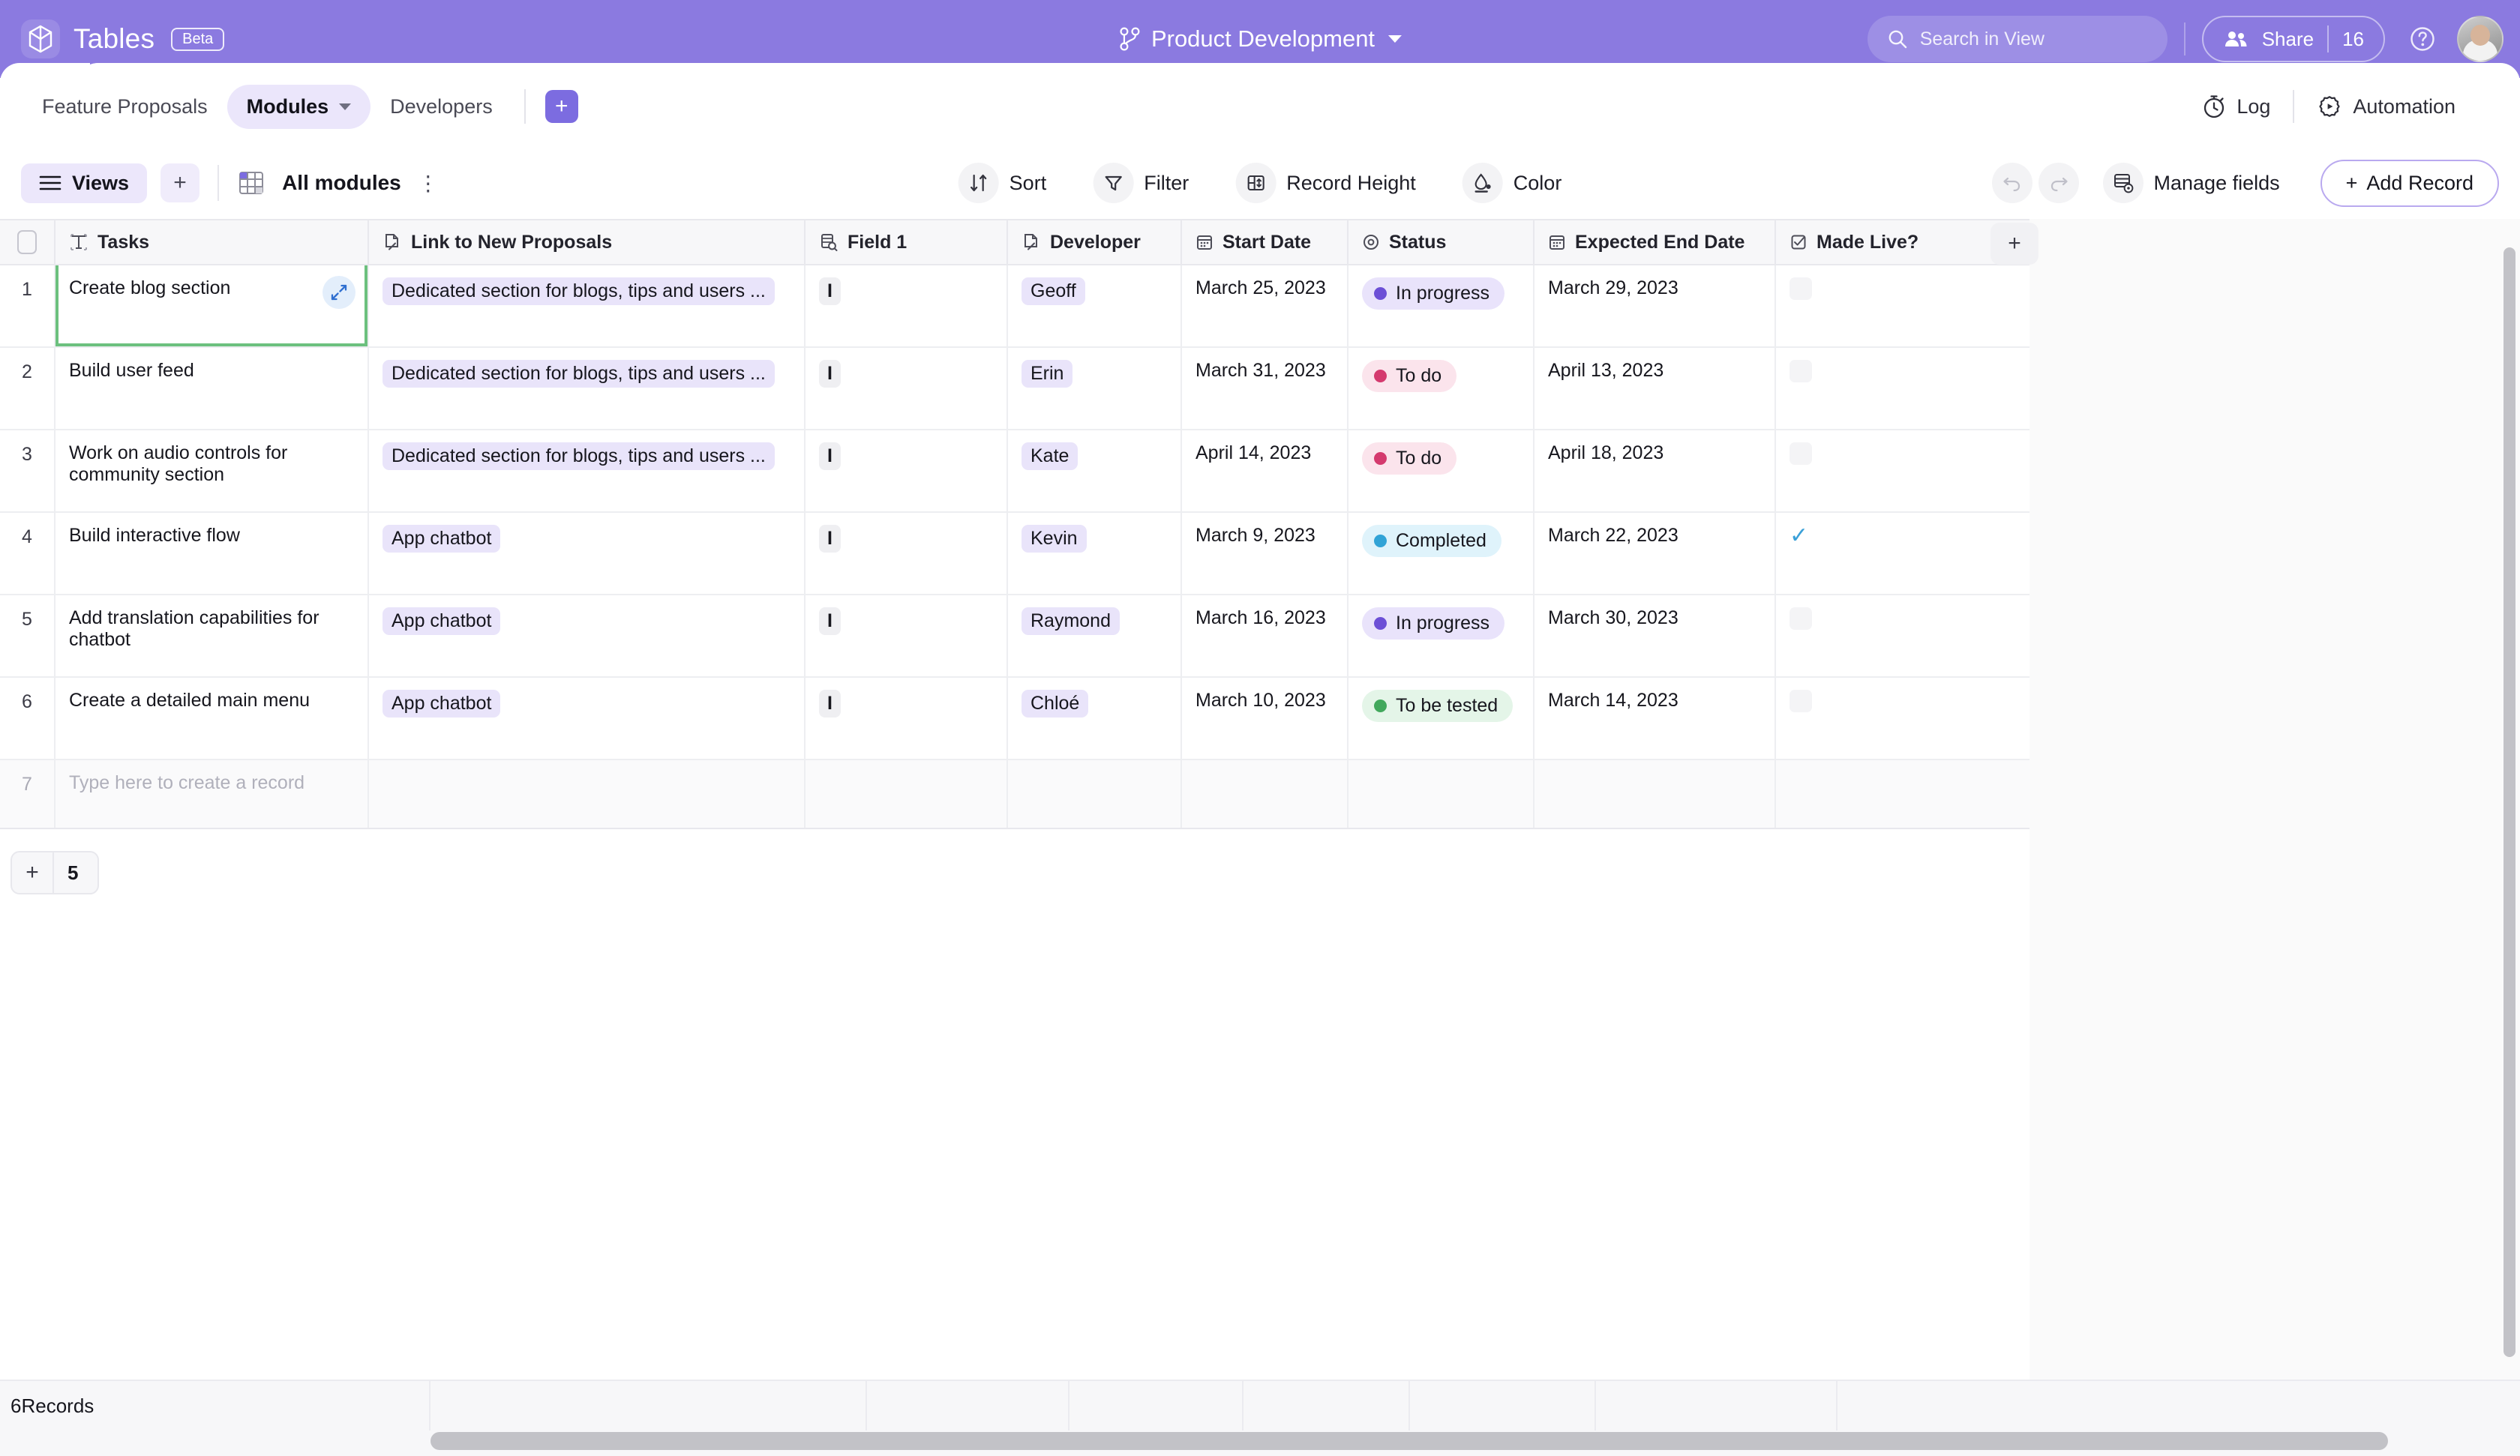 Image resolution: width=2520 pixels, height=1456 pixels. What do you see at coordinates (76, 873) in the screenshot?
I see `add-rows-count: 5` at bounding box center [76, 873].